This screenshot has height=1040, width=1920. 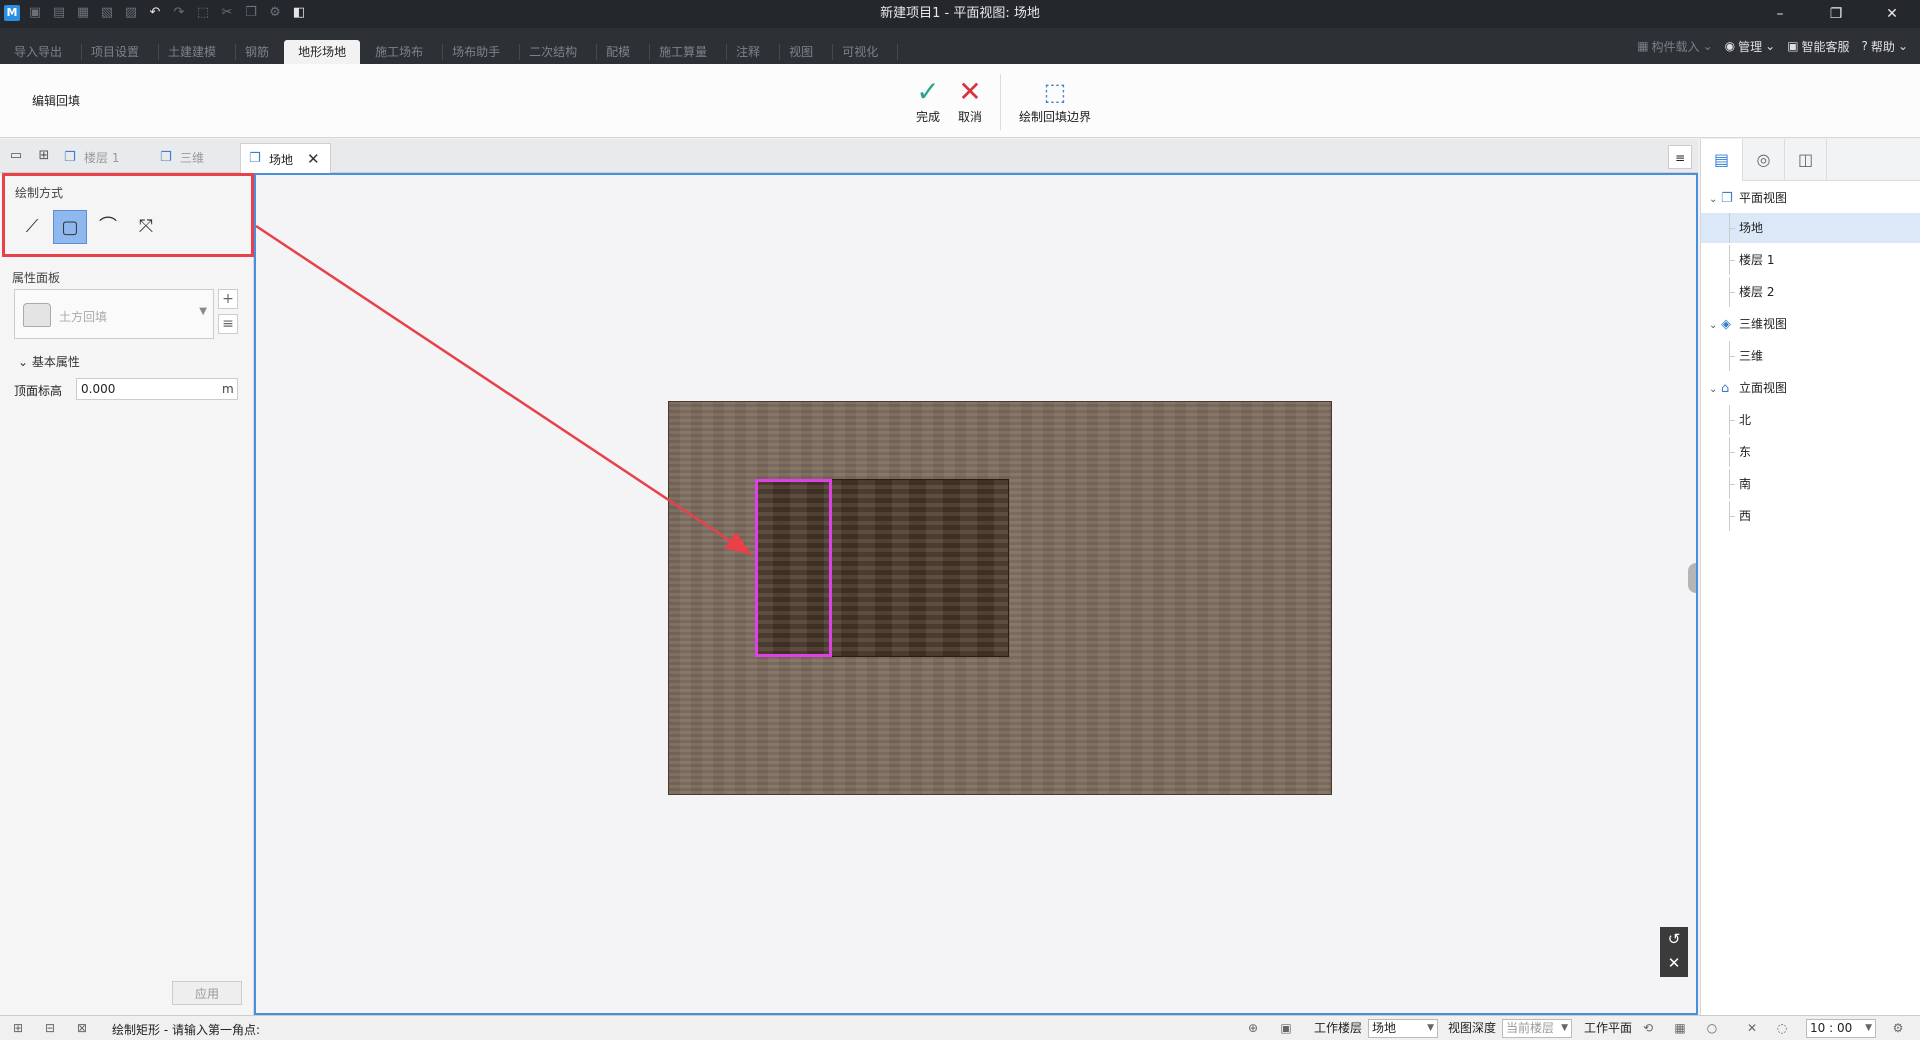 I want to click on restore-button: ❐, so click(x=1836, y=14).